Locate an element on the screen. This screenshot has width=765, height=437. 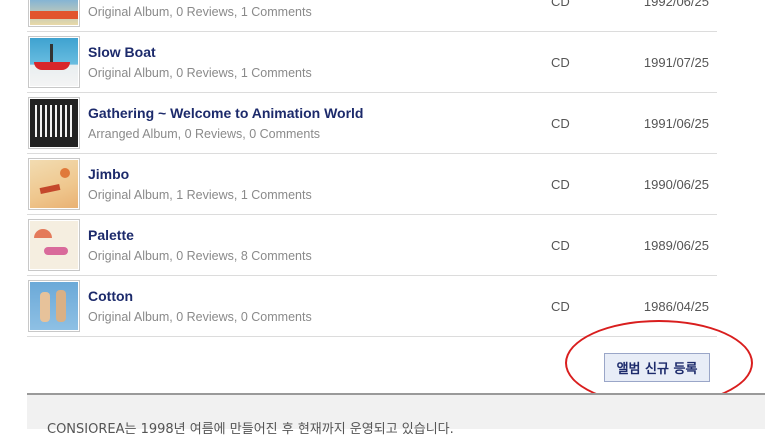
album-title: Gathering ~ Welcome to Animation World is located at coordinates (226, 113).